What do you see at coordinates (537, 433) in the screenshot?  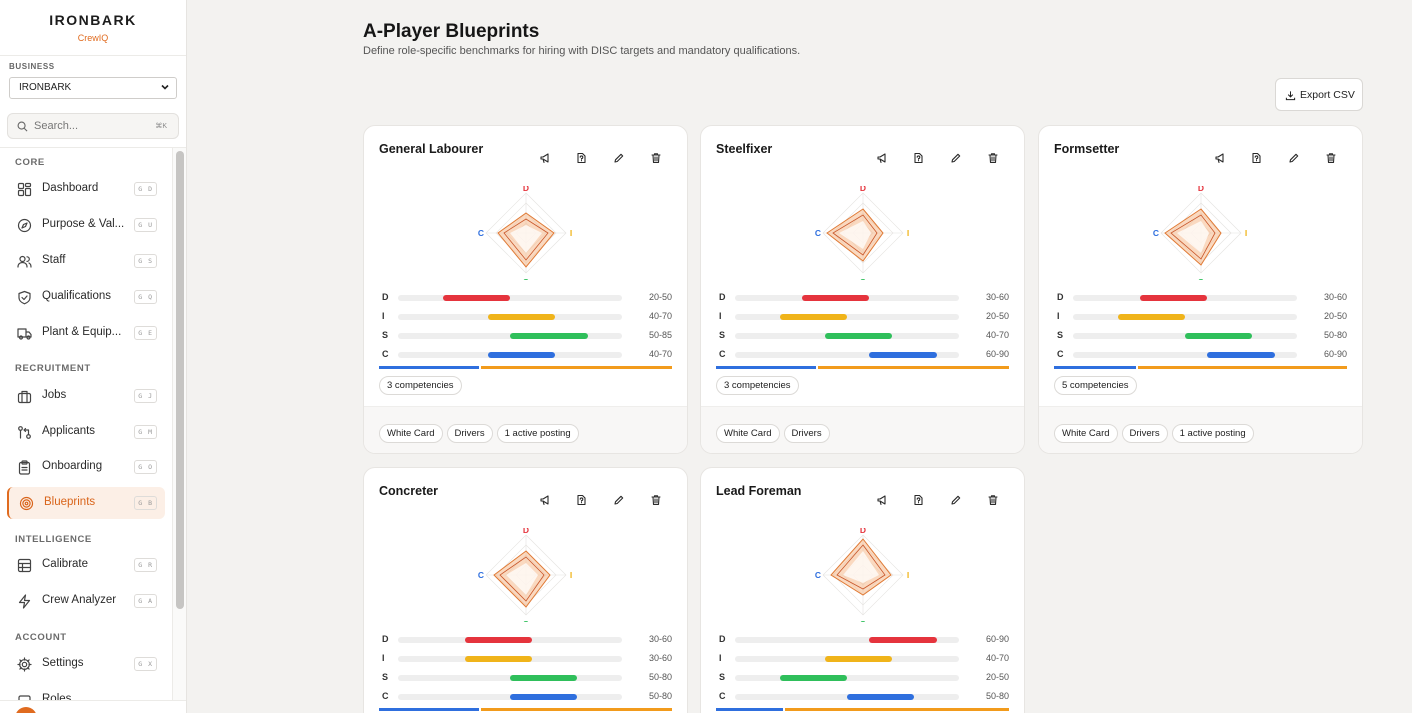 I see `qualification-tag: 1 active posting` at bounding box center [537, 433].